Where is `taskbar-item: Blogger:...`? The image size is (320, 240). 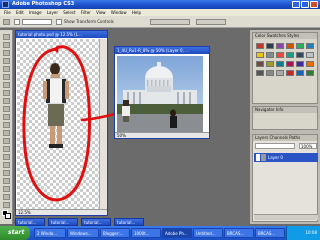 taskbar-item: Blogger:... is located at coordinates (115, 233).